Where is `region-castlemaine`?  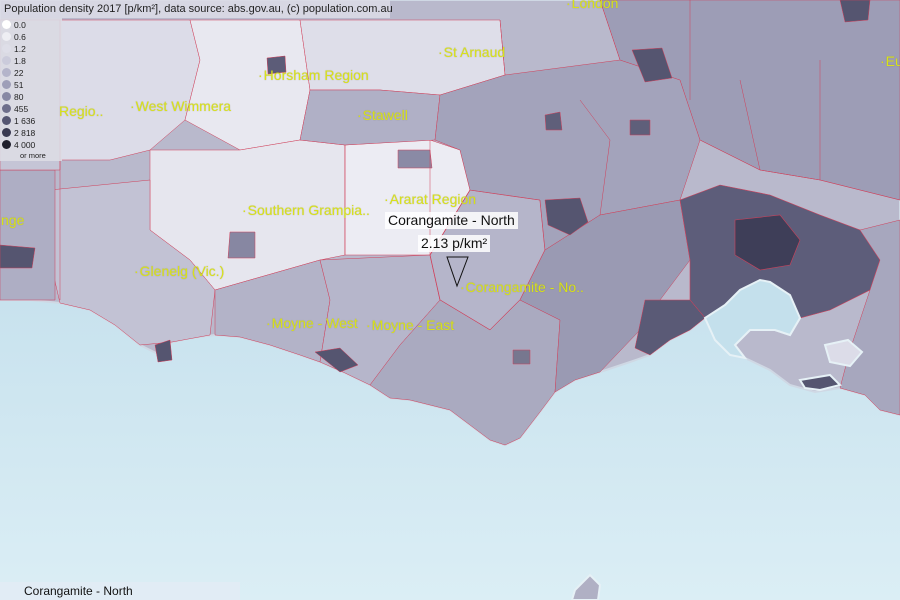 region-castlemaine is located at coordinates (640, 127).